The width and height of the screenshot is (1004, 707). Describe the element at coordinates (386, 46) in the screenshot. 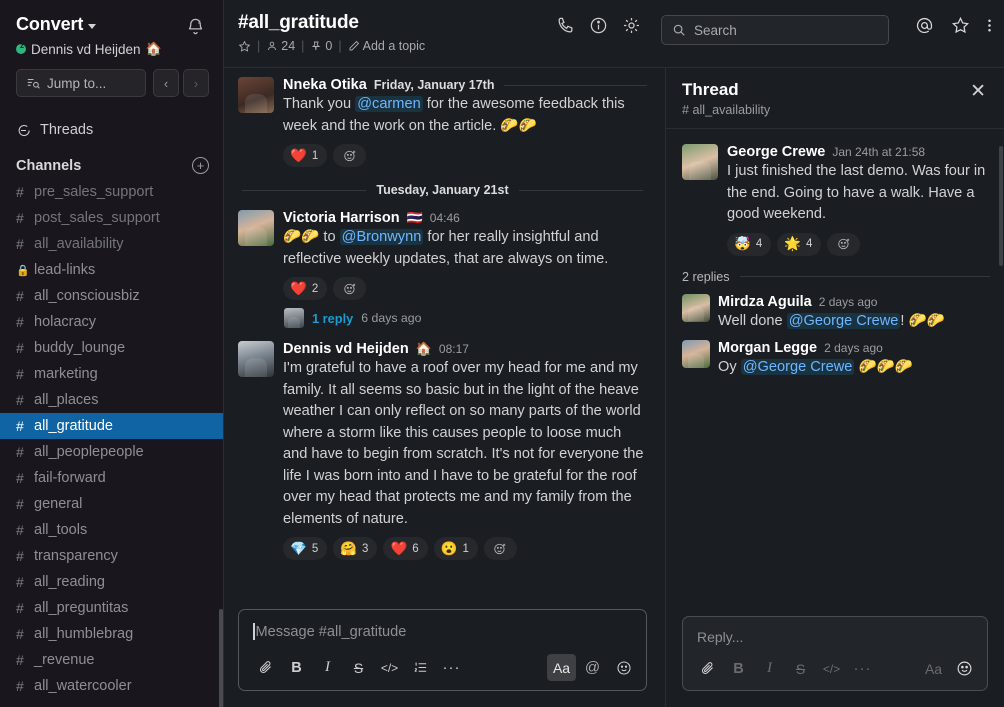

I see `add-topic-button: Add a topic` at that location.